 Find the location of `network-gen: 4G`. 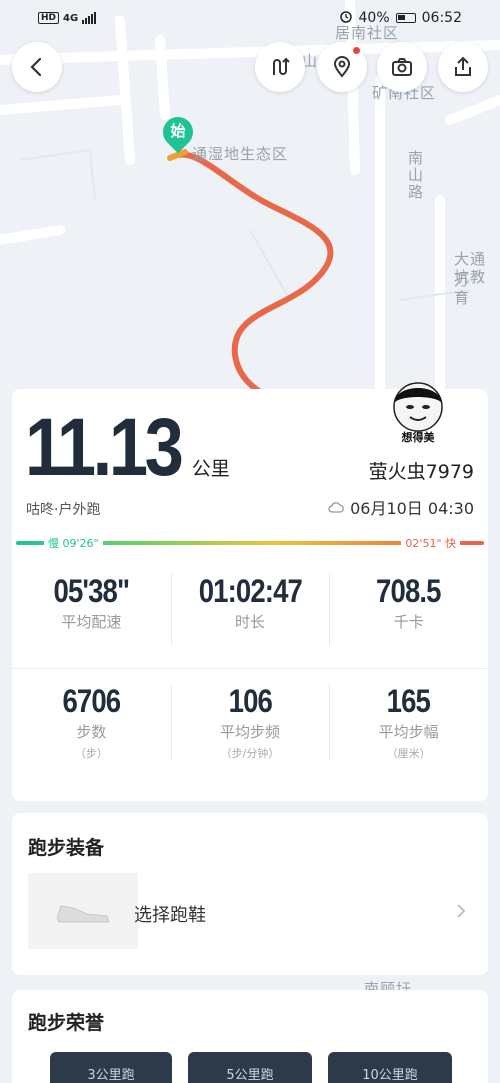

network-gen: 4G is located at coordinates (71, 18).